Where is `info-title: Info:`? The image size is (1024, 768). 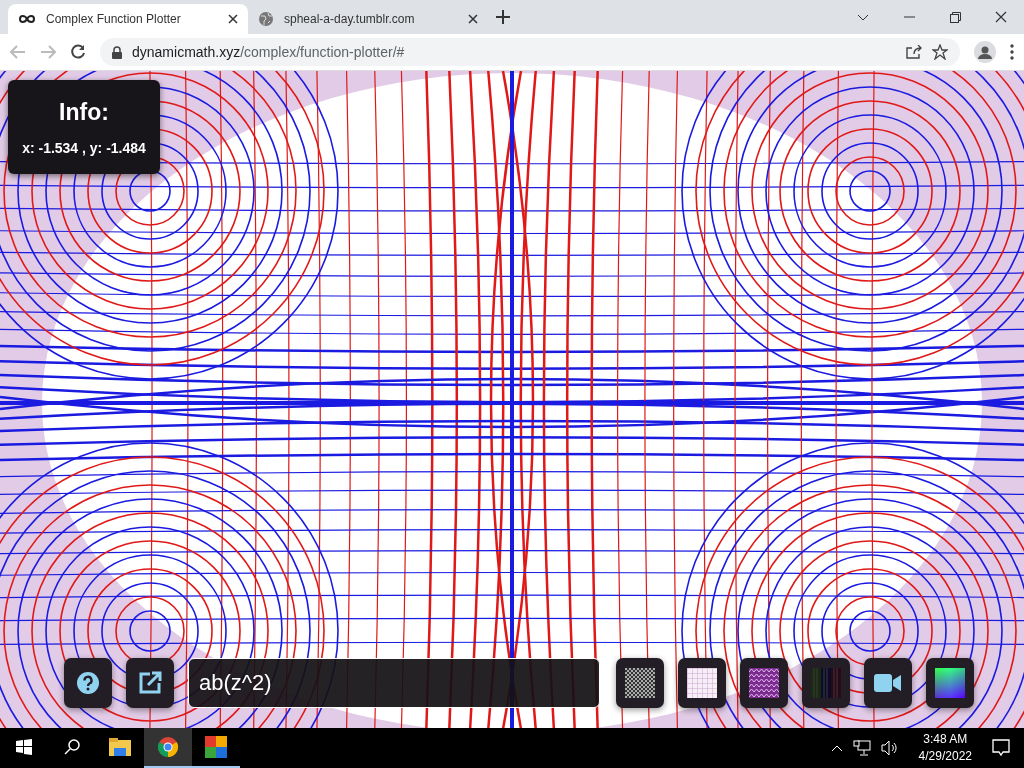 info-title: Info: is located at coordinates (84, 112).